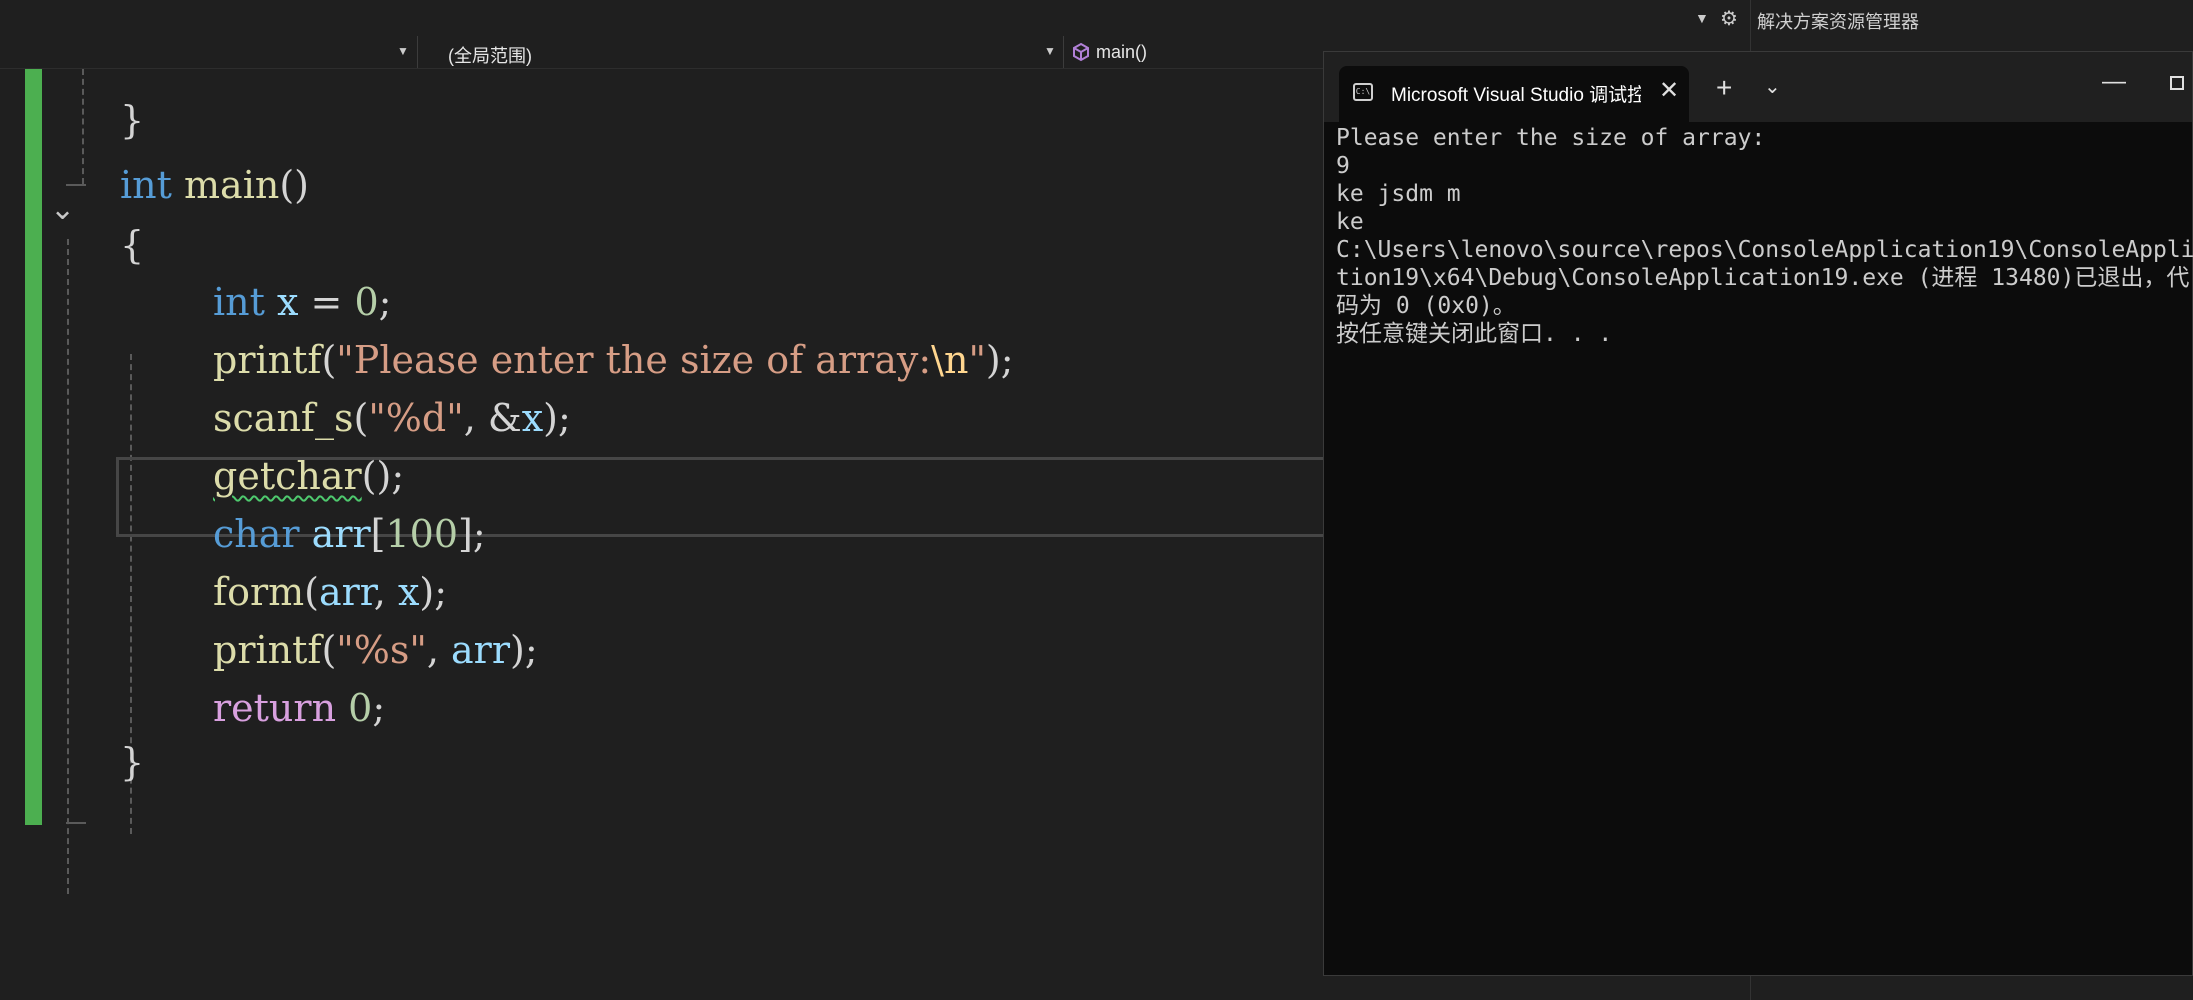  What do you see at coordinates (634, 360) in the screenshot?
I see `code-token: "Please enter the size of array:` at bounding box center [634, 360].